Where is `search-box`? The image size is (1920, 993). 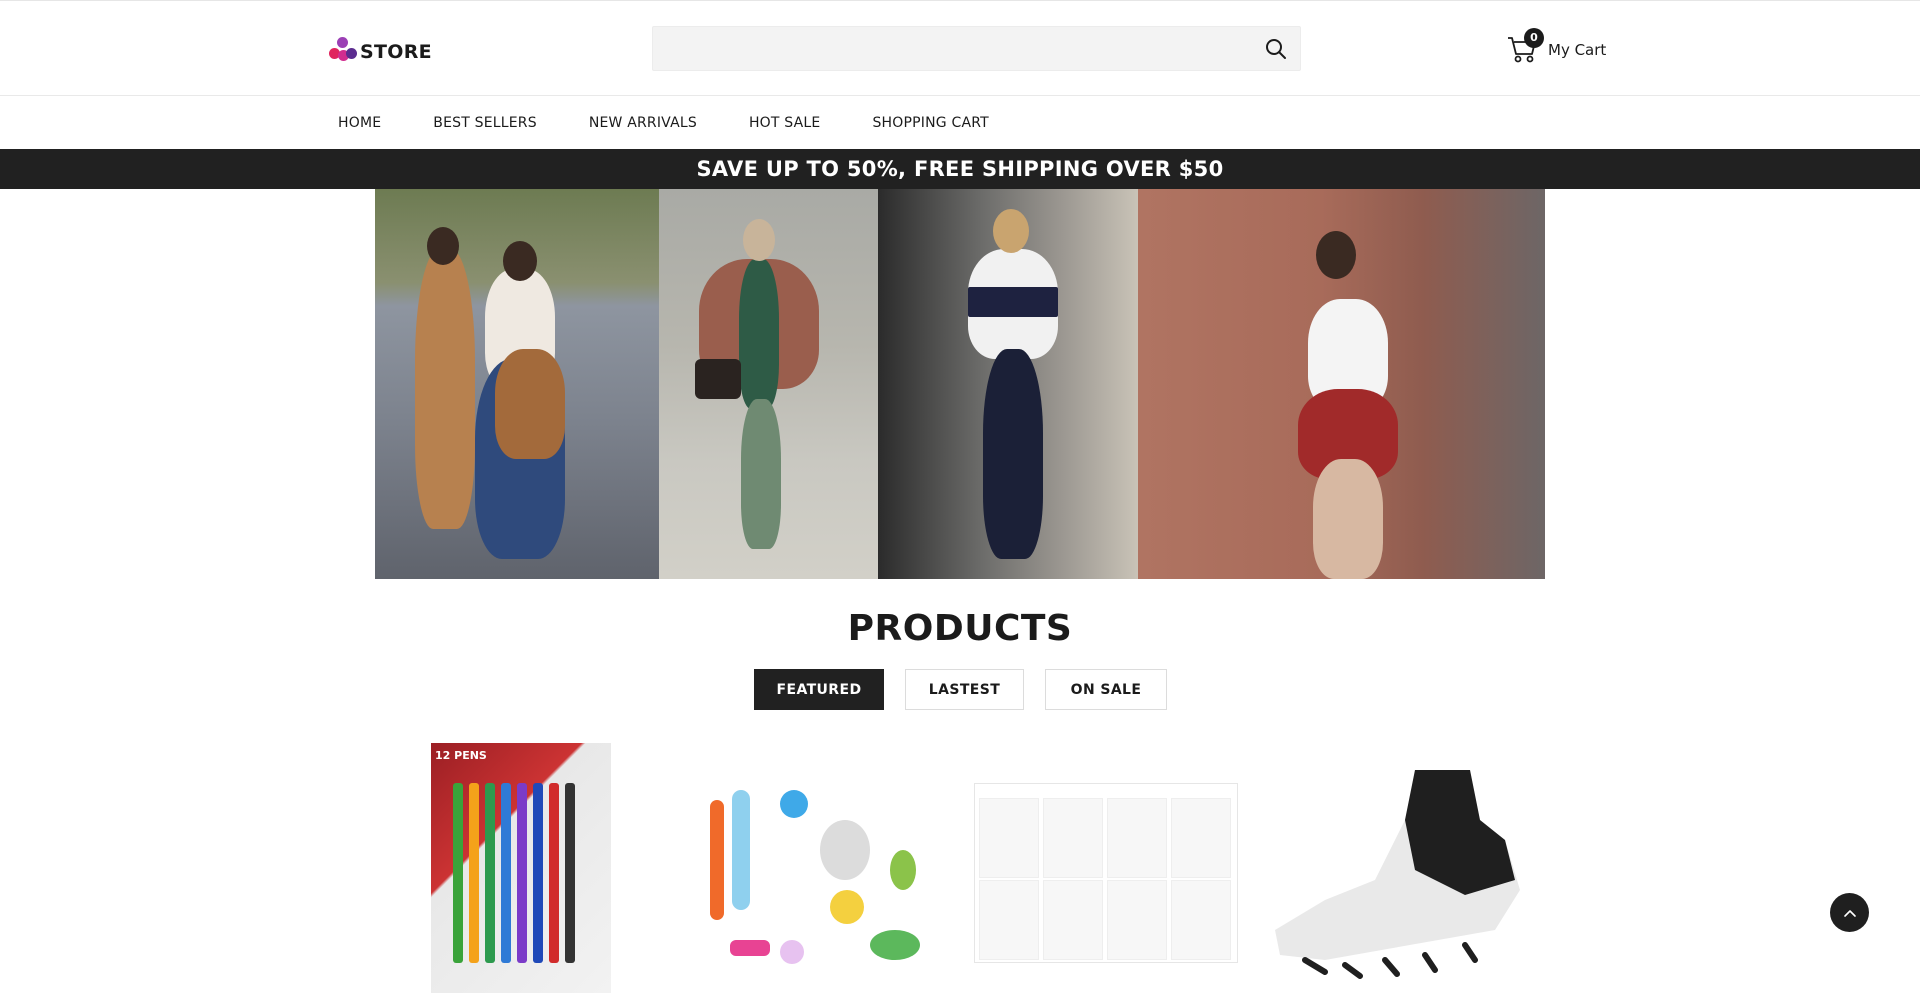 search-box is located at coordinates (976, 48).